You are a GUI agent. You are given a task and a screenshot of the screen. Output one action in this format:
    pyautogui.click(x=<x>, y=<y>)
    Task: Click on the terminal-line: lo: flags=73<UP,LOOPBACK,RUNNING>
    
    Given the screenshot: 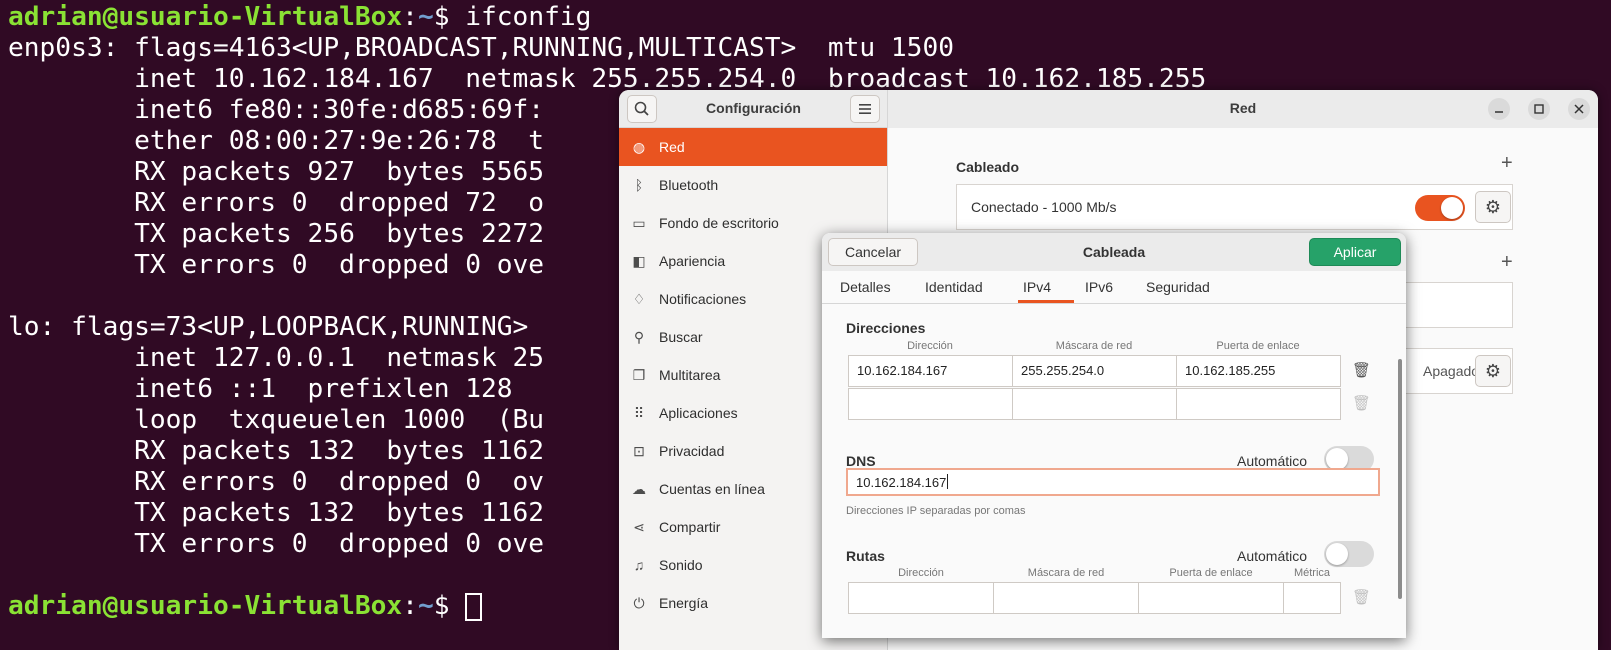 What is the action you would take?
    pyautogui.click(x=268, y=327)
    